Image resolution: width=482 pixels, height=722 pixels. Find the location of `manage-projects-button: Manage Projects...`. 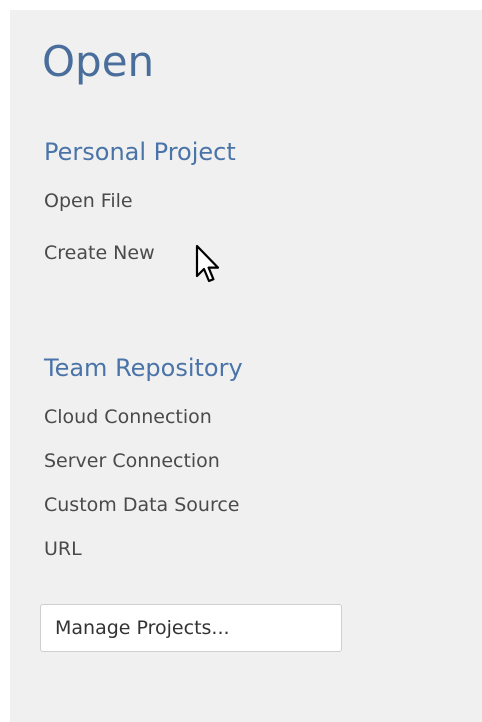

manage-projects-button: Manage Projects... is located at coordinates (191, 628).